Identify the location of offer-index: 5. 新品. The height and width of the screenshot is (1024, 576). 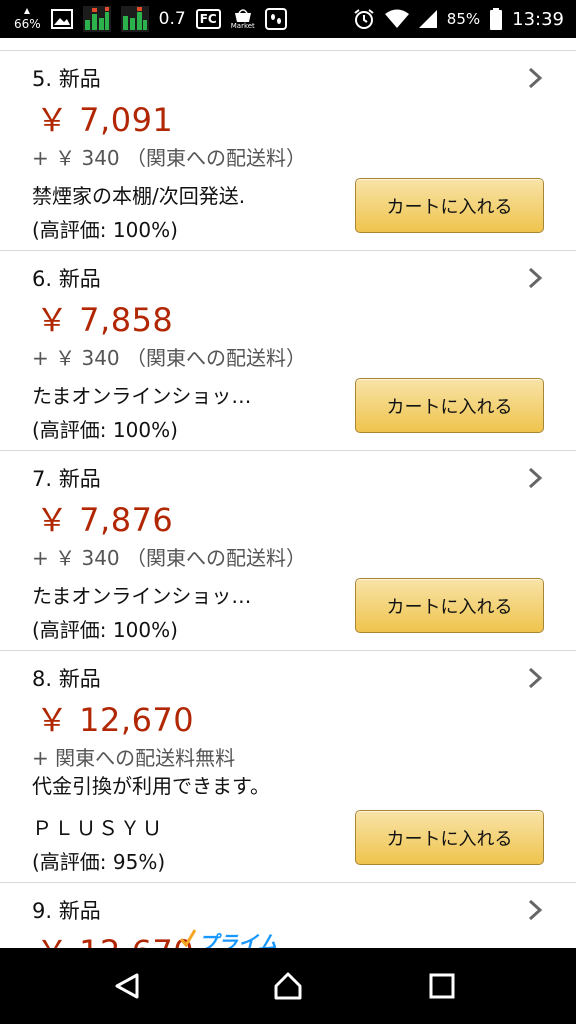
(66, 79).